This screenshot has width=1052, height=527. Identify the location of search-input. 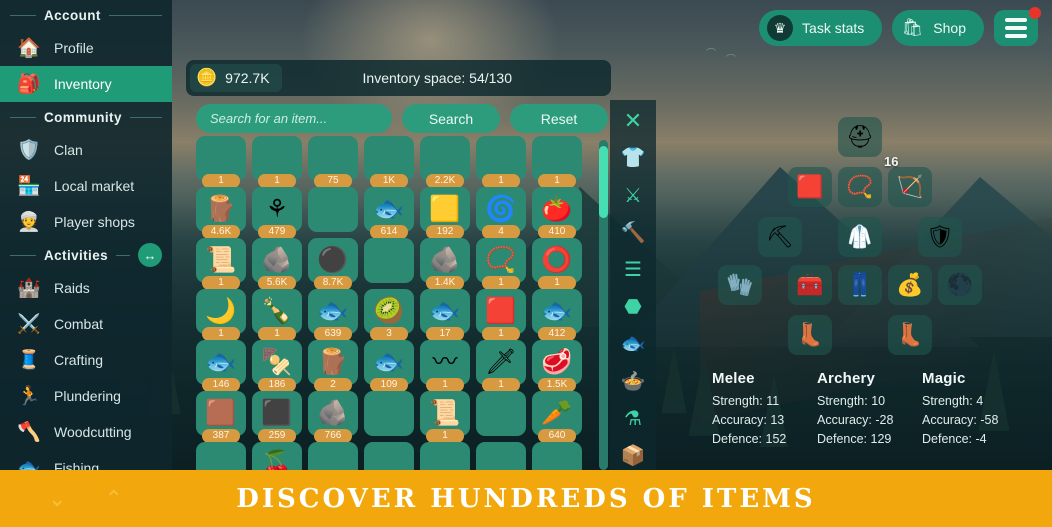
(294, 118).